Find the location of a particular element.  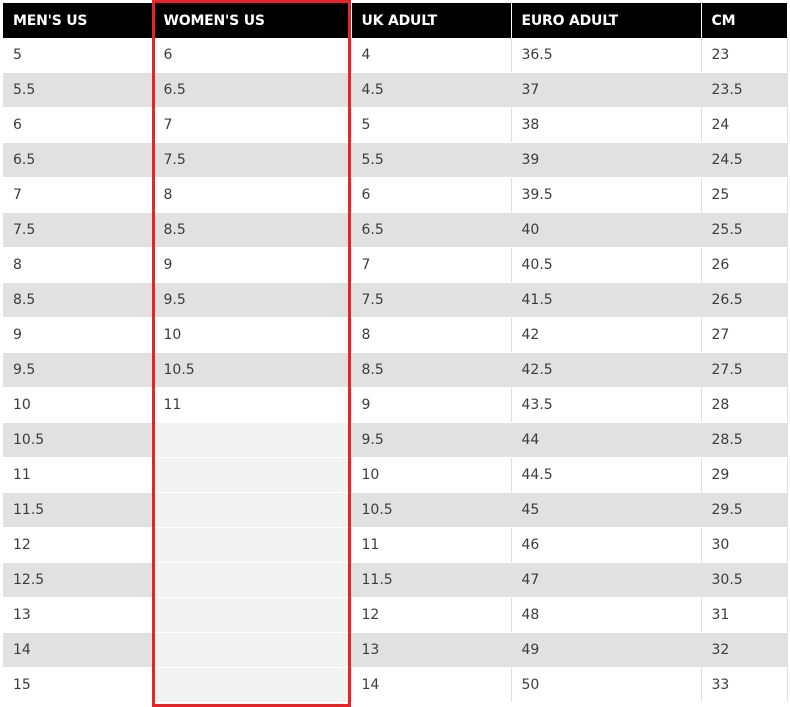

cell-uk-adult: 8 is located at coordinates (431, 335).